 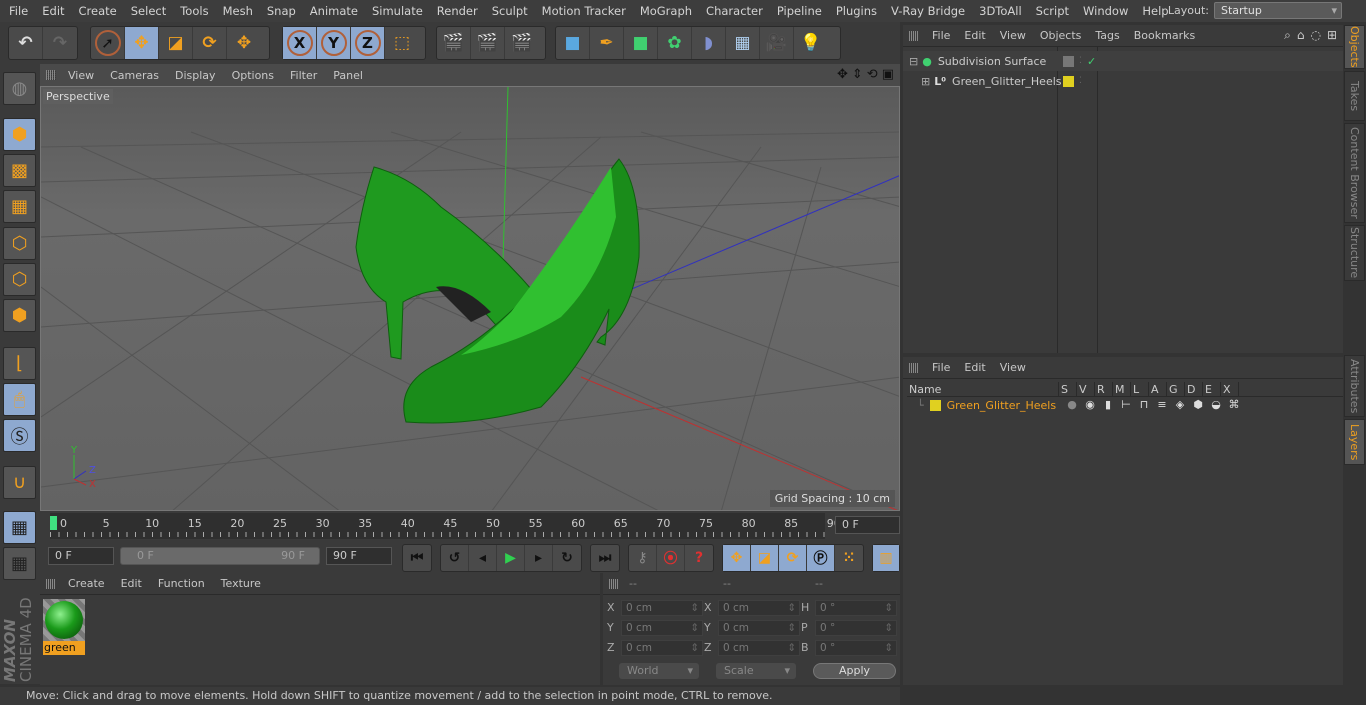 I want to click on layer-menu-view: View, so click(x=1013, y=367).